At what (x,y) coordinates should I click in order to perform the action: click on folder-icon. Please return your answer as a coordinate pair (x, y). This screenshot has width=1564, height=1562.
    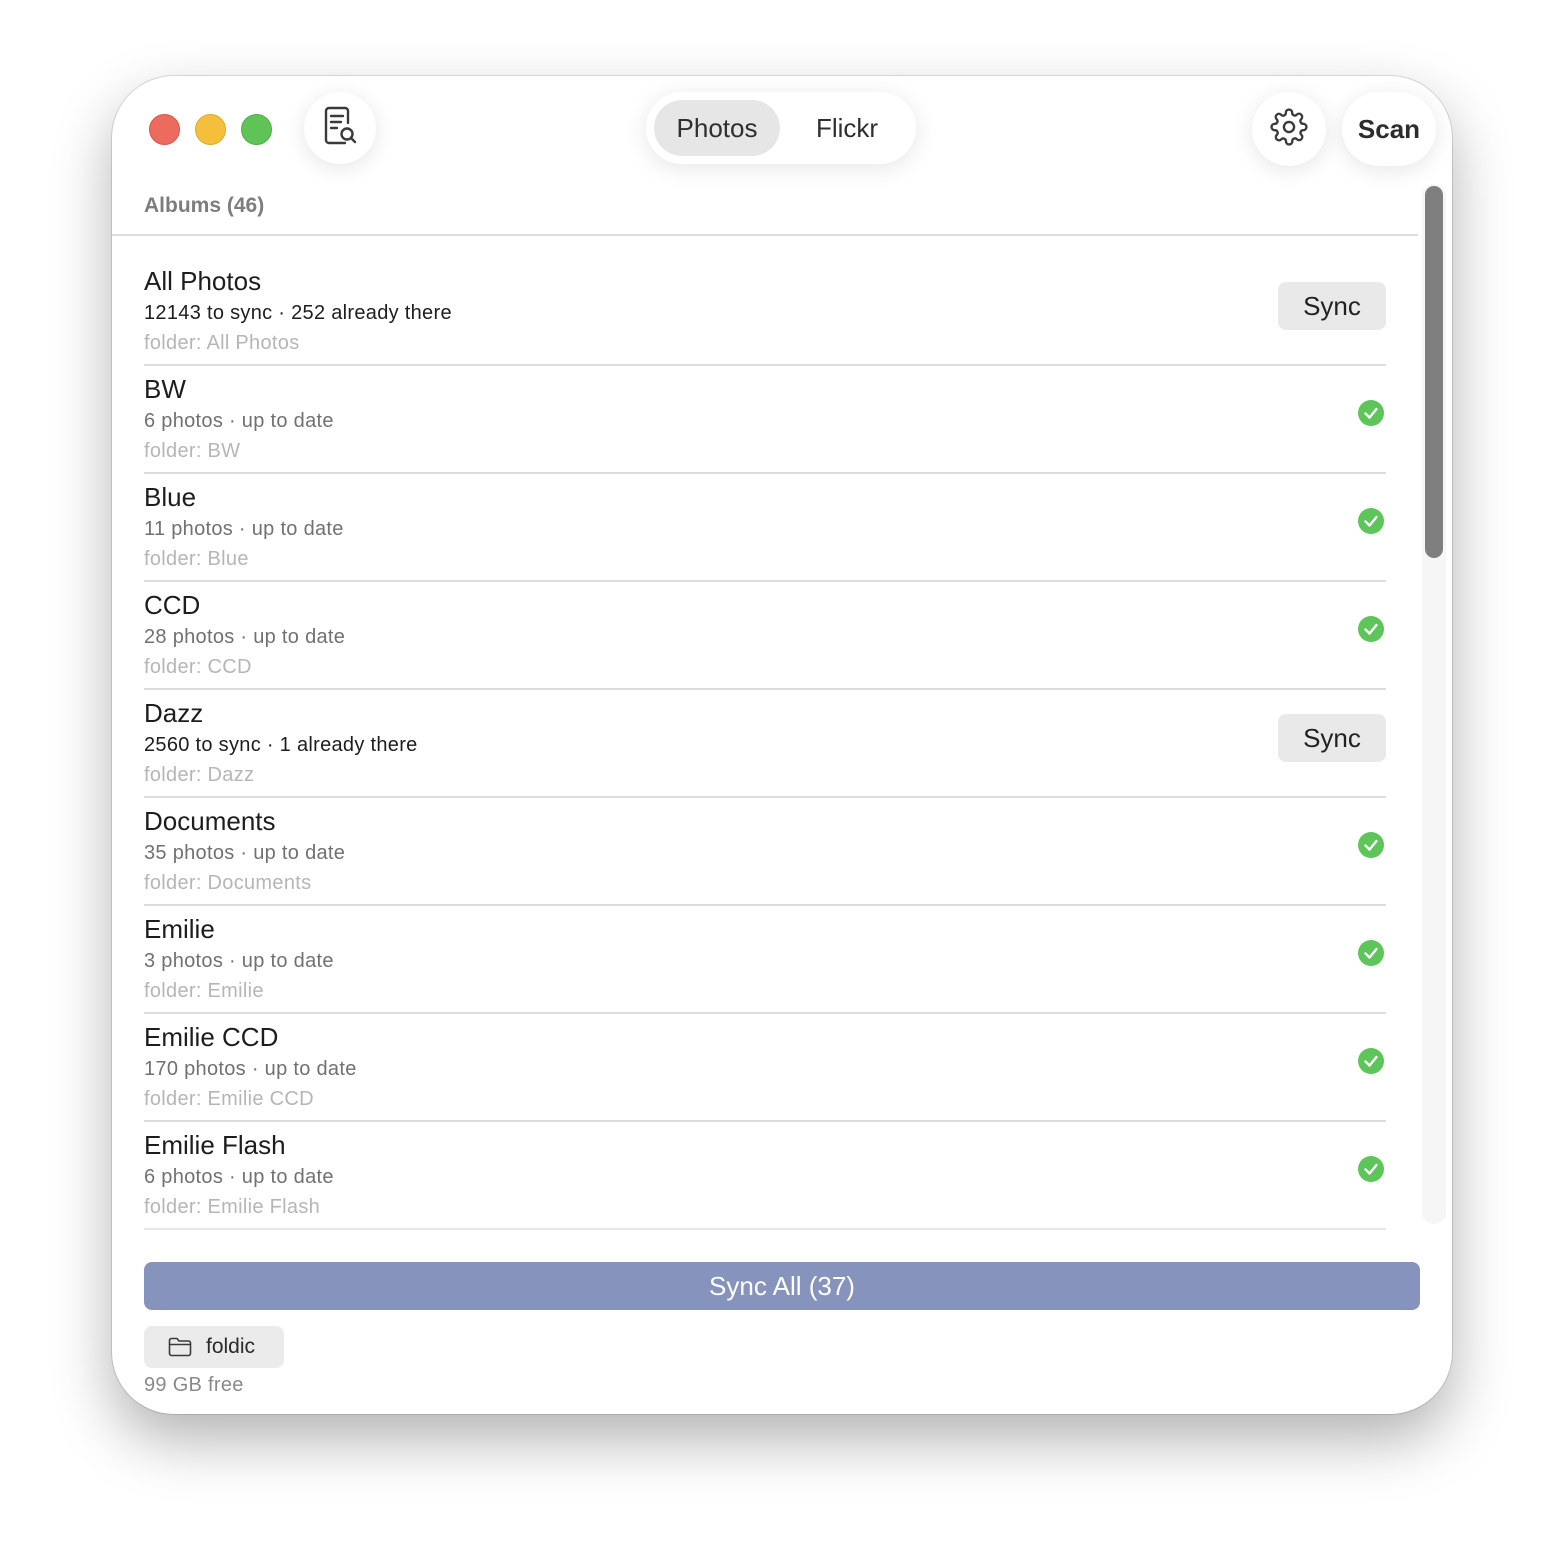
    Looking at the image, I should click on (180, 1347).